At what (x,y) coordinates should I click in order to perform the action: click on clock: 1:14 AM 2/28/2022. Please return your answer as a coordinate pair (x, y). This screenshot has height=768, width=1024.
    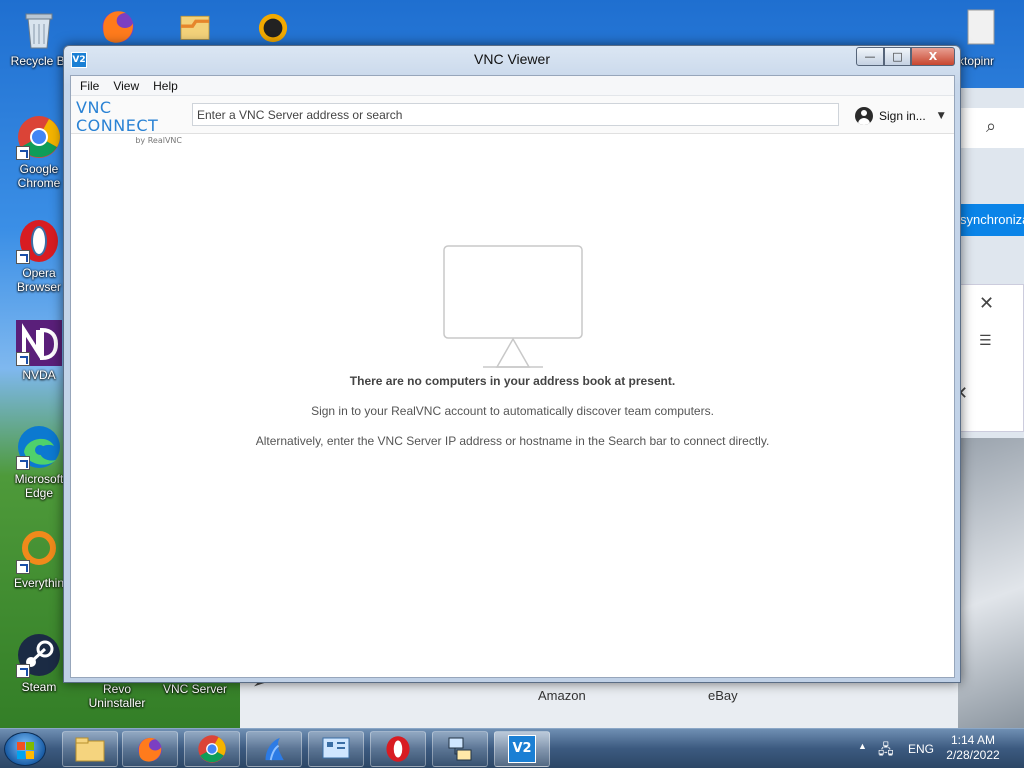
    Looking at the image, I should click on (973, 748).